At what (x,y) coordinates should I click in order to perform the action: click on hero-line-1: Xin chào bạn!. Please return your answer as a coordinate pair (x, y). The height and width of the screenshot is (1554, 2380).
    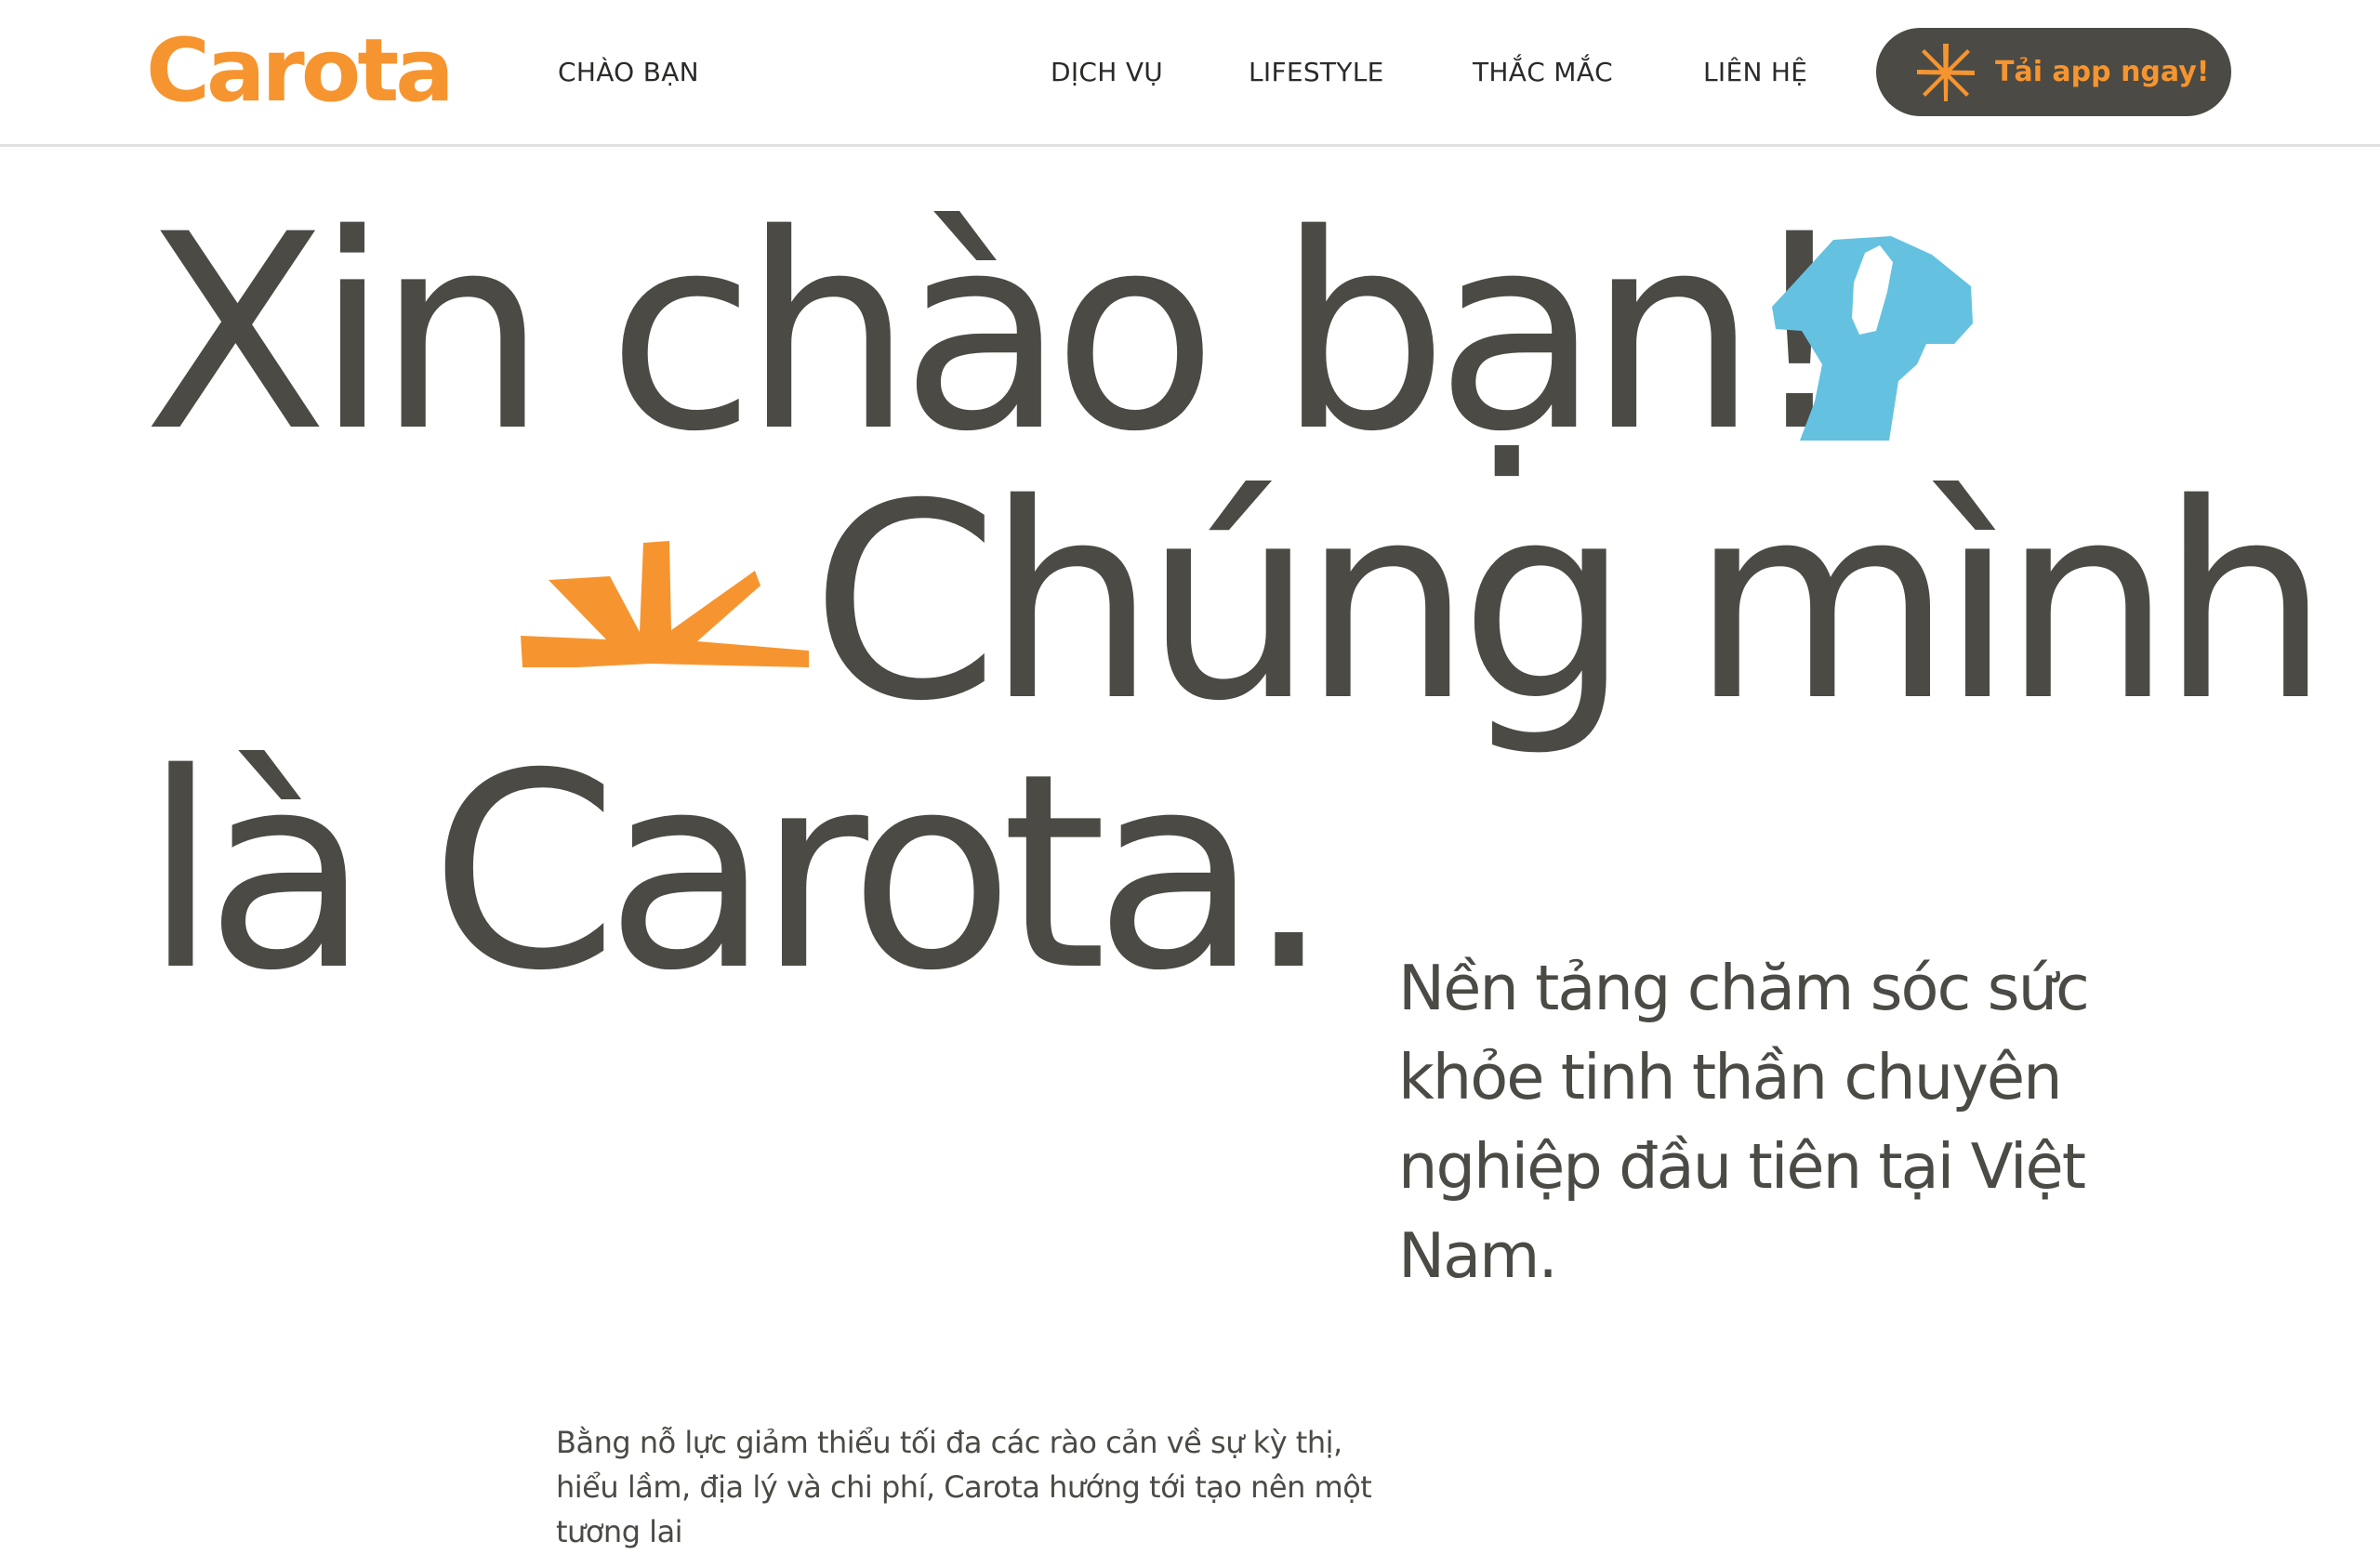
    Looking at the image, I should click on (998, 334).